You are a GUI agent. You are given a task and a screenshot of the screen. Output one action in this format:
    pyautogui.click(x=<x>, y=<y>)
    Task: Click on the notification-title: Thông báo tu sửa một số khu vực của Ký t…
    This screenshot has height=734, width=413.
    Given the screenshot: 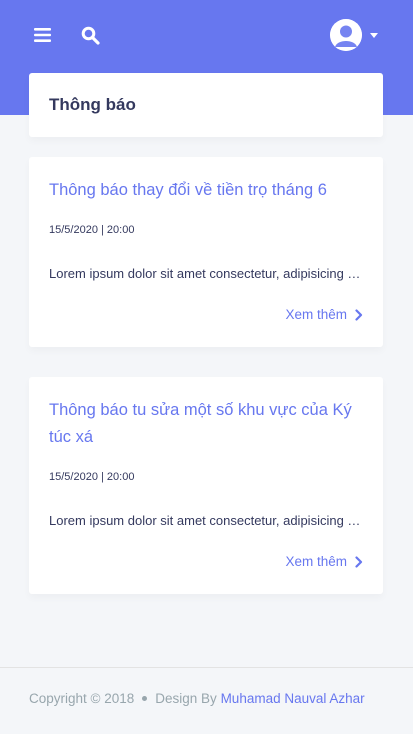 What is the action you would take?
    pyautogui.click(x=206, y=424)
    